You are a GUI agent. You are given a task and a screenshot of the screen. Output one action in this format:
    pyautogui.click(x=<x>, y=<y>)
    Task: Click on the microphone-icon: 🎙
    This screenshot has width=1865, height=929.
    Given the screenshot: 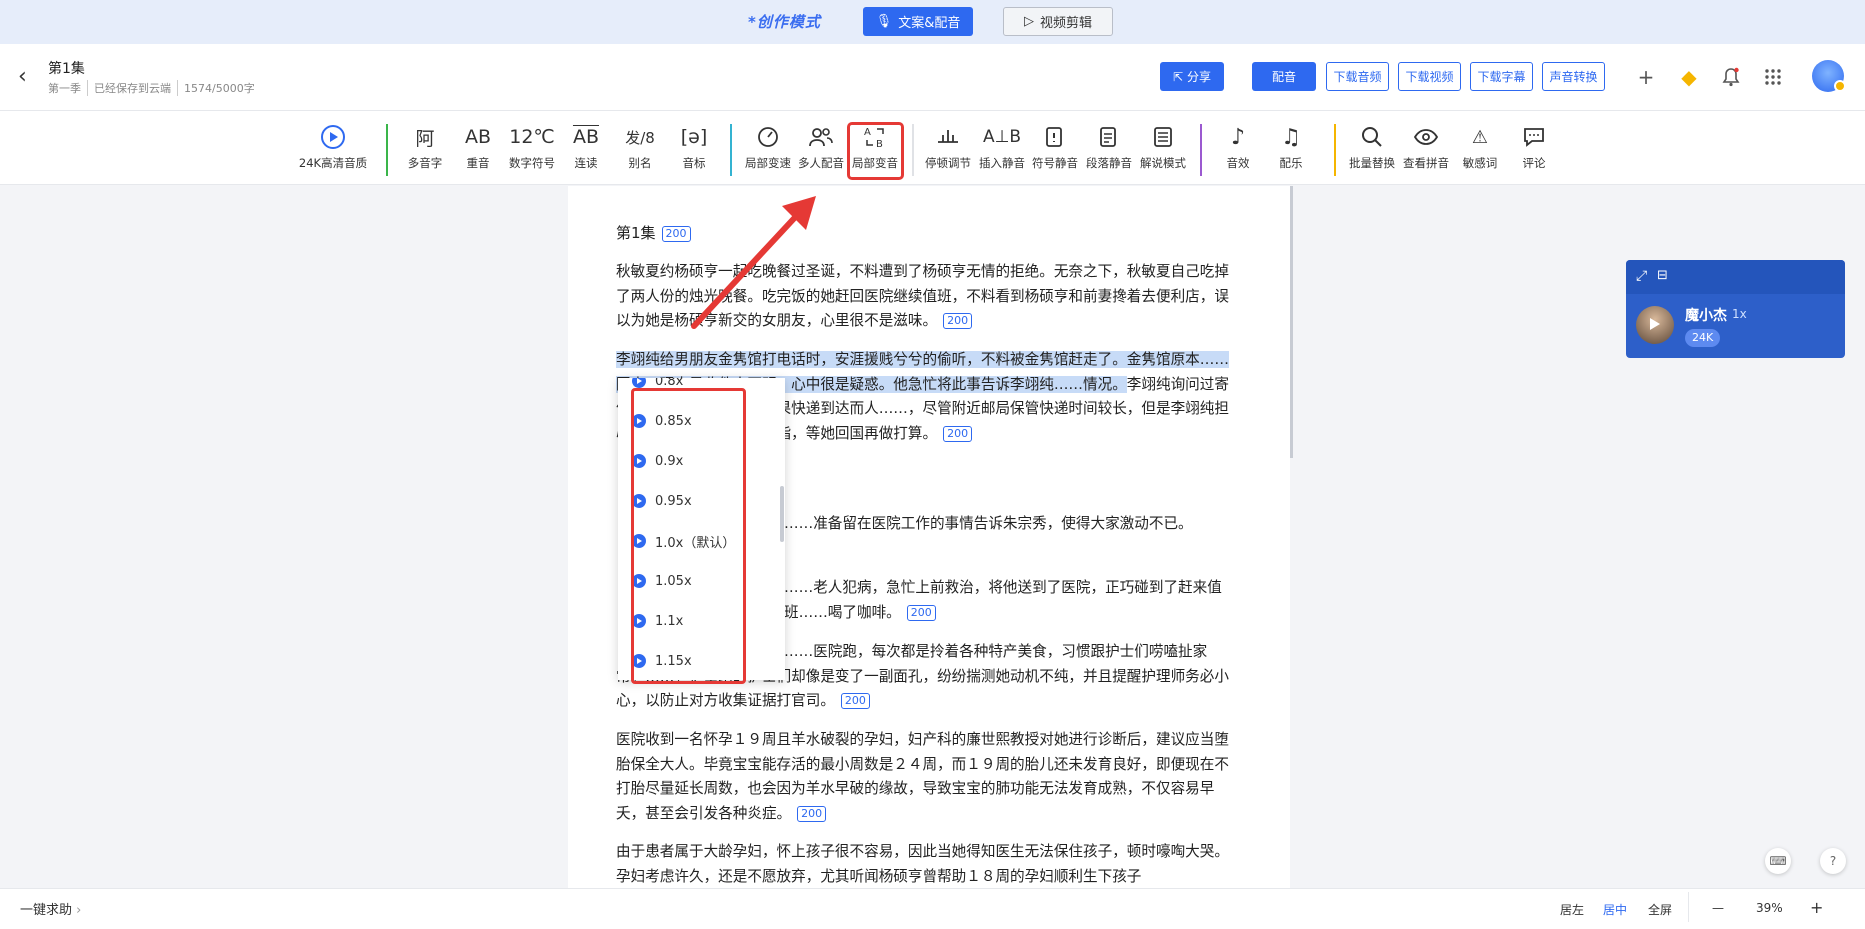 What is the action you would take?
    pyautogui.click(x=884, y=21)
    